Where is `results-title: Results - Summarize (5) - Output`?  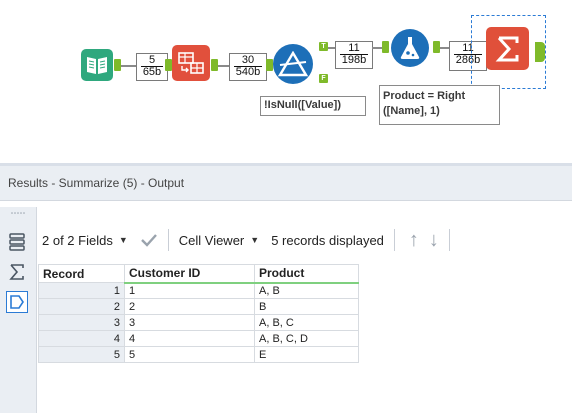 results-title: Results - Summarize (5) - Output is located at coordinates (96, 183).